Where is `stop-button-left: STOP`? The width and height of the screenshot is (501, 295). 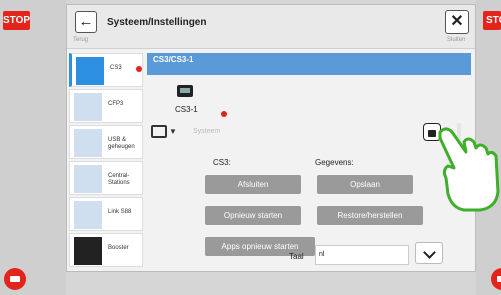
stop-button-left: STOP is located at coordinates (16, 20).